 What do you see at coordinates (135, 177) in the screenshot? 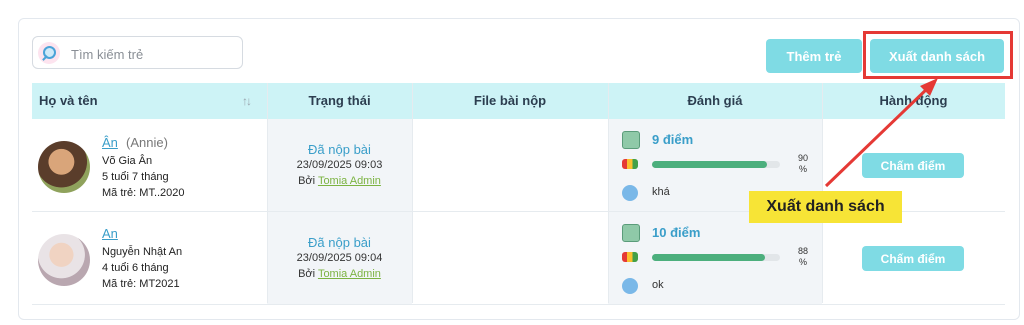
I see `child-age: 5 tuổi 7 tháng` at bounding box center [135, 177].